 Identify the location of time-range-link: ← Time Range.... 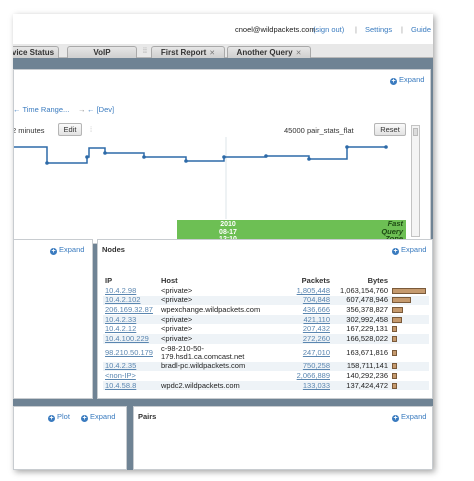
(41, 109).